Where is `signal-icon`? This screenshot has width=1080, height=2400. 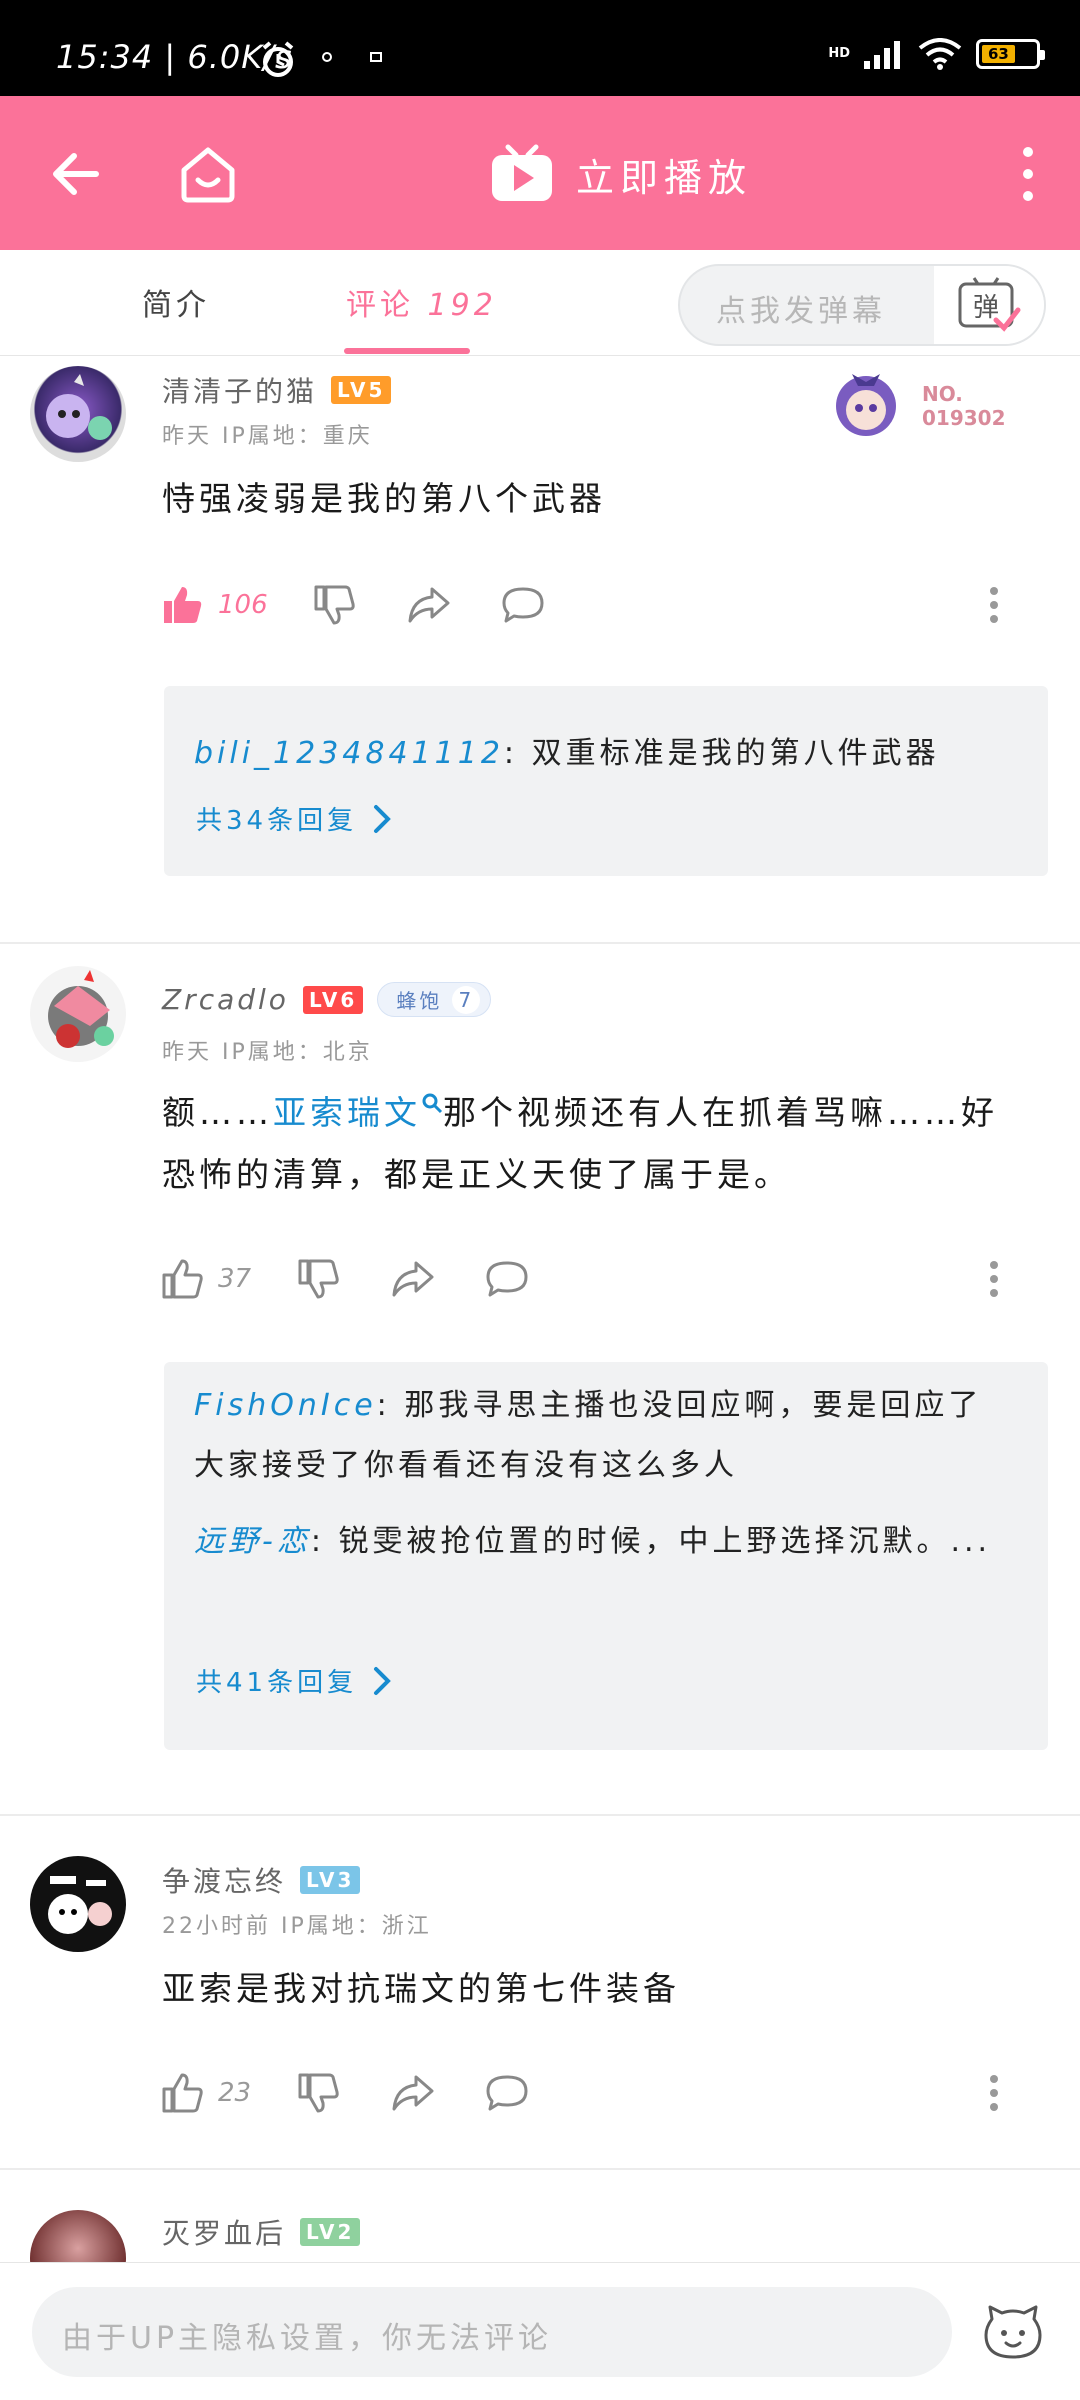
signal-icon is located at coordinates (882, 55).